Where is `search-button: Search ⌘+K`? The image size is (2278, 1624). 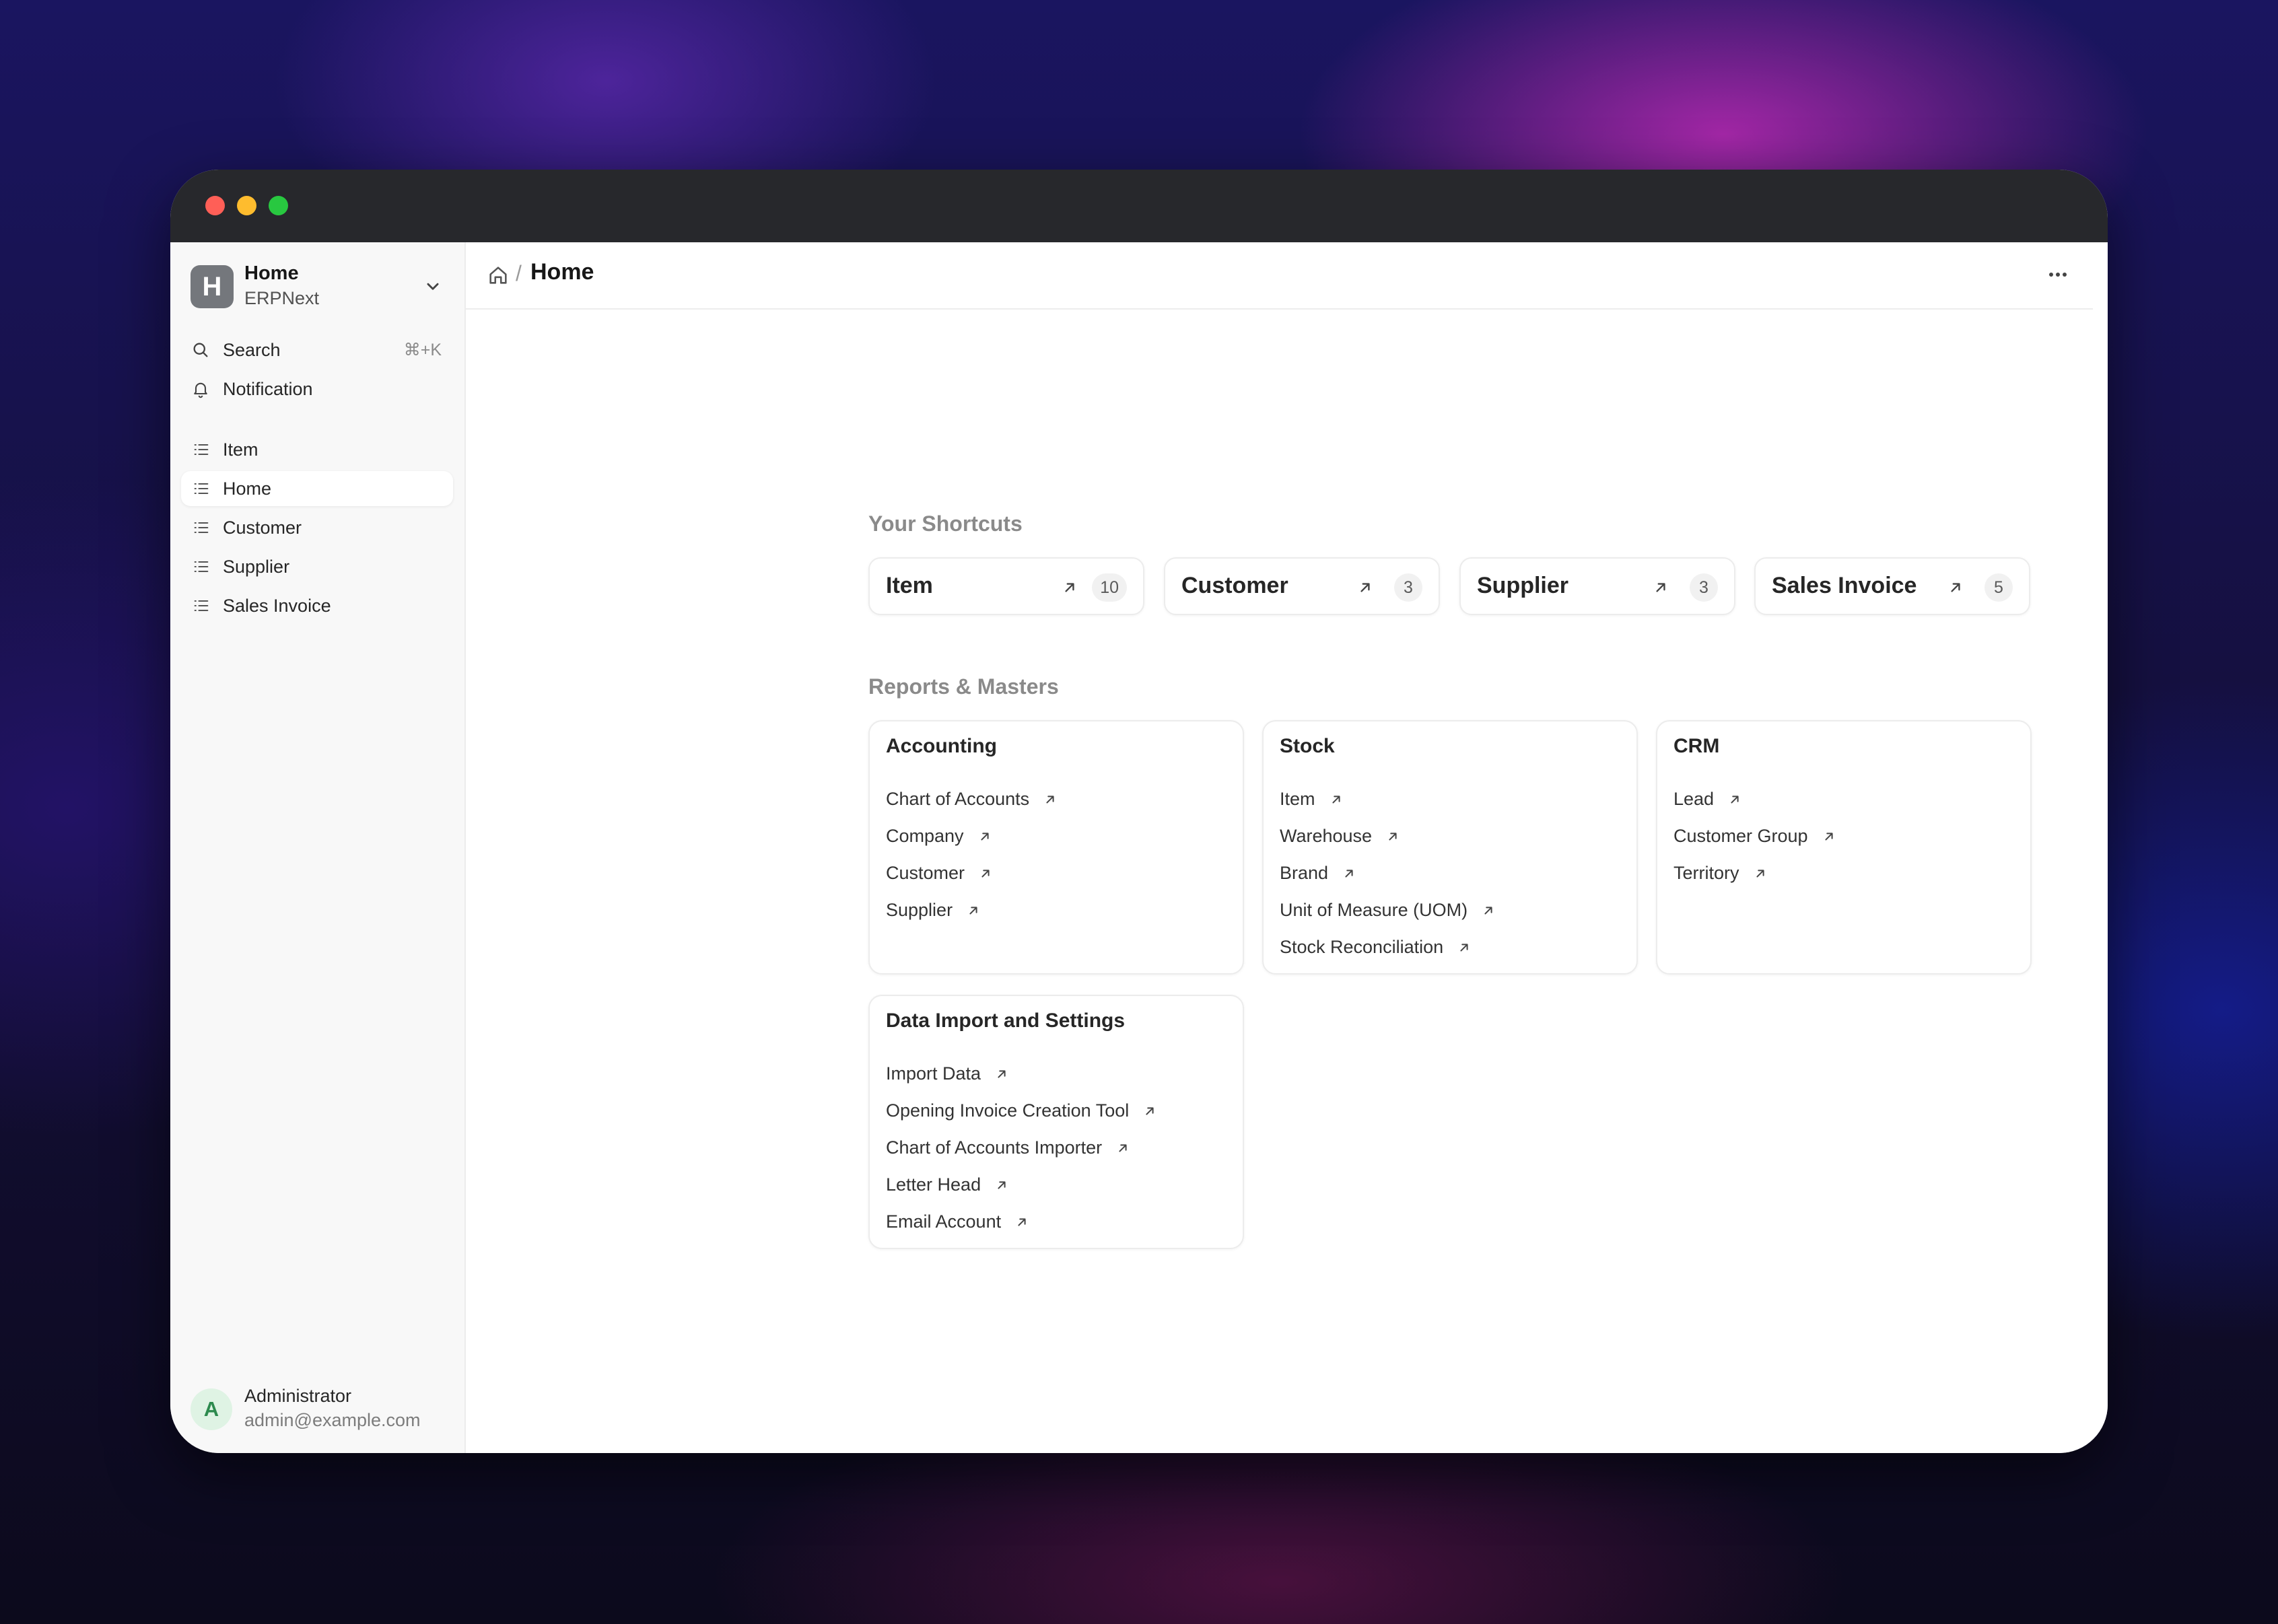 search-button: Search ⌘+K is located at coordinates (317, 350).